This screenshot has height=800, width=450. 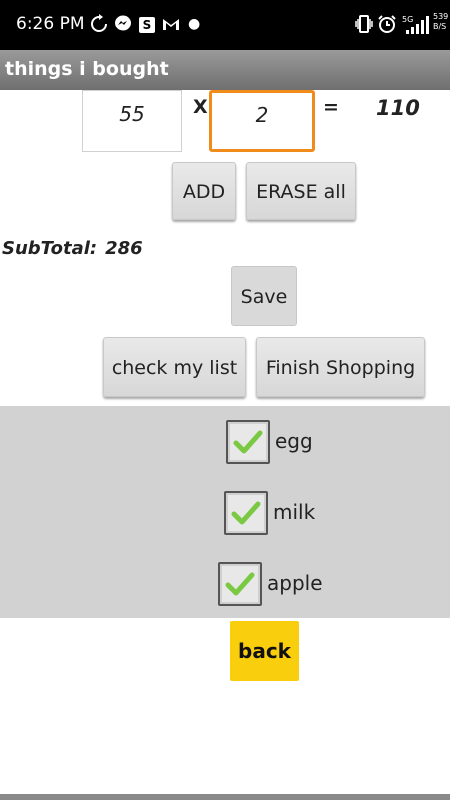 What do you see at coordinates (295, 583) in the screenshot?
I see `list-item-label: apple` at bounding box center [295, 583].